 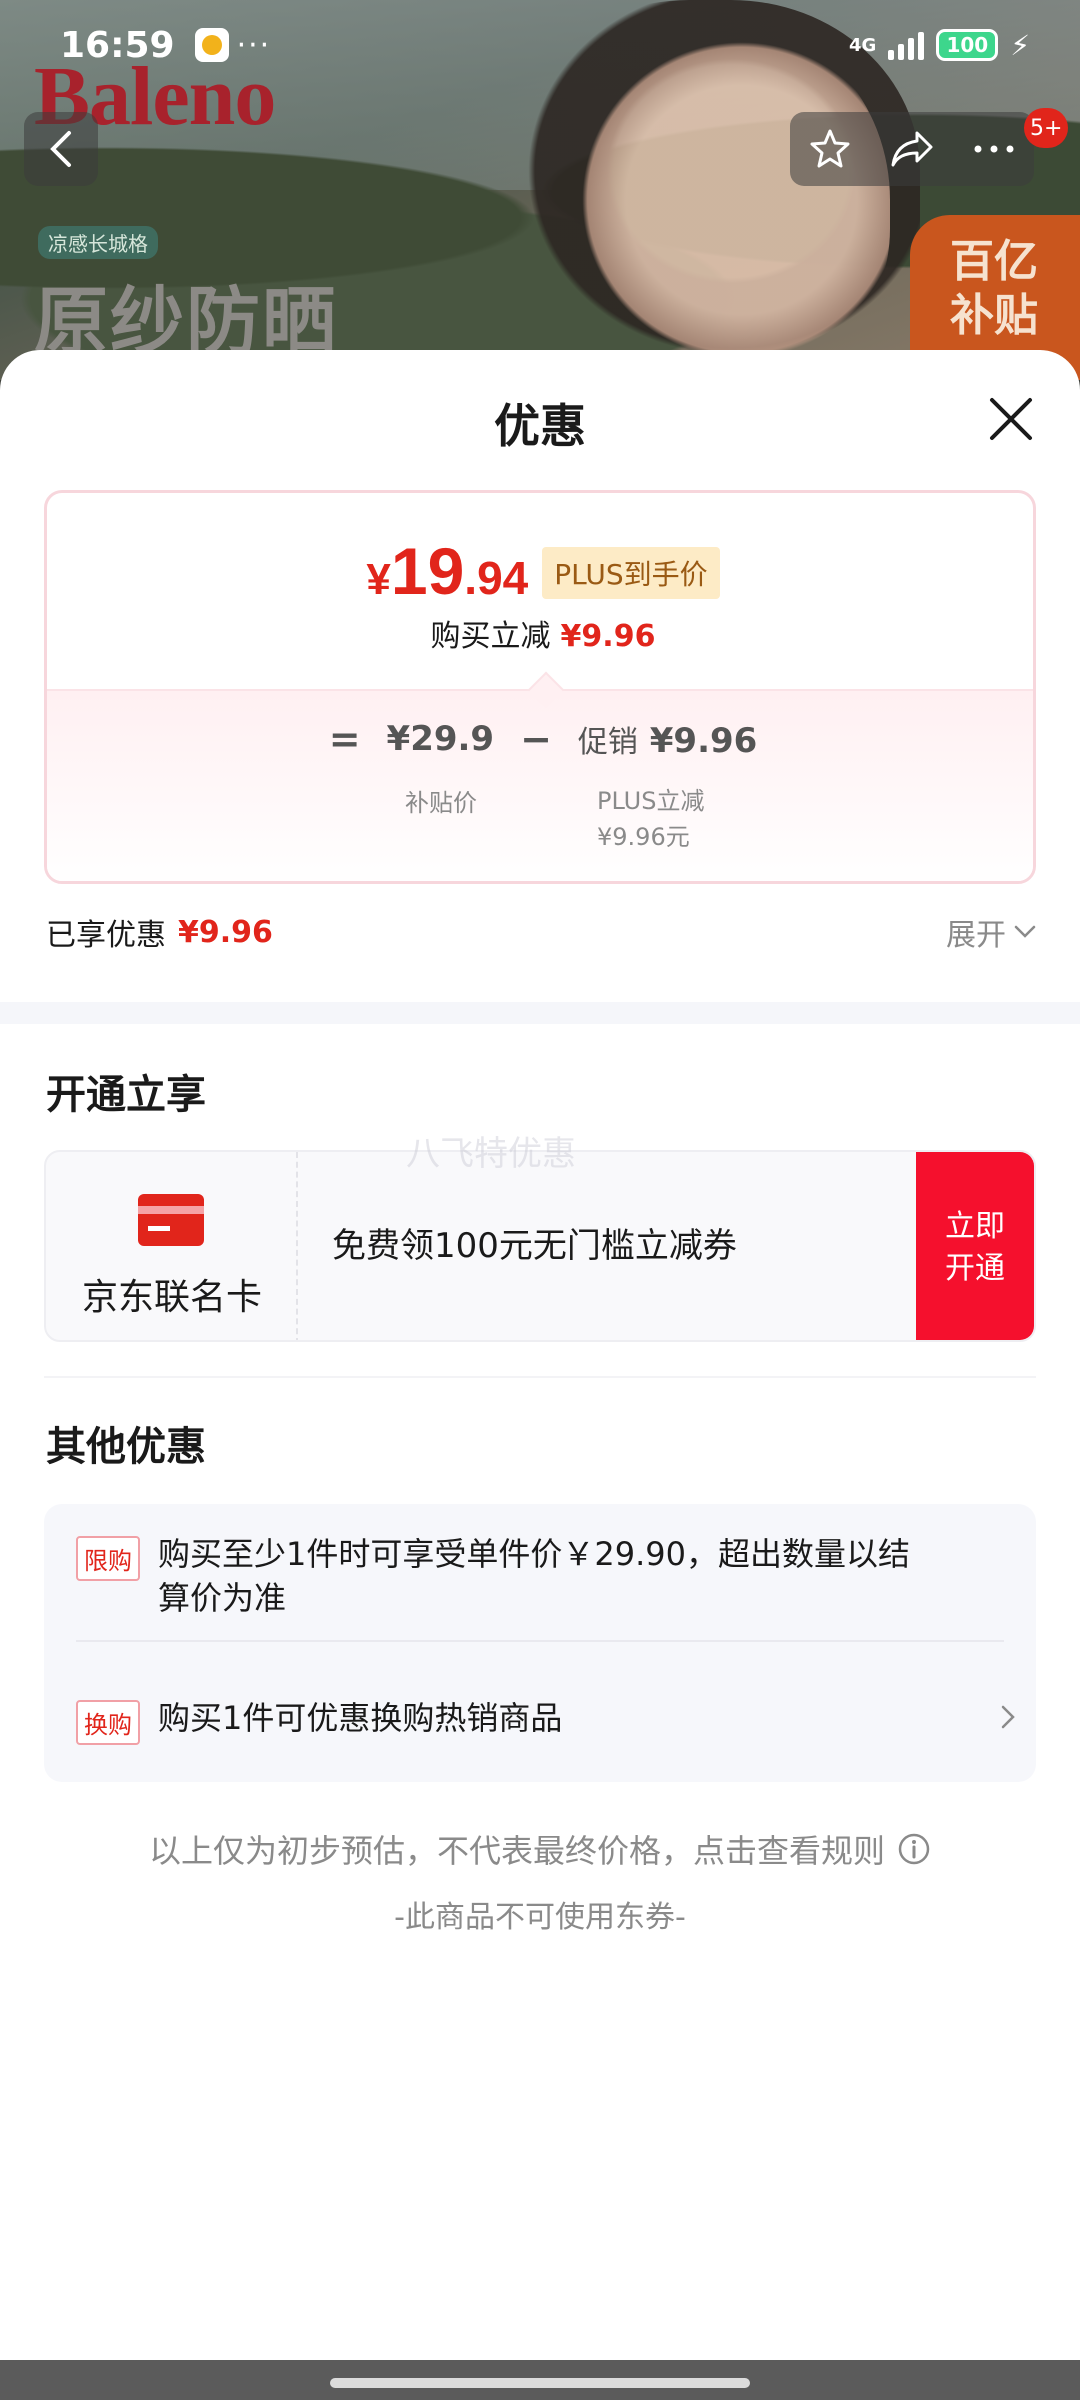 I want to click on cobrand-card-offer: 京东联名卡 免费领100元无门槛立减券 立即开通, so click(x=540, y=1246).